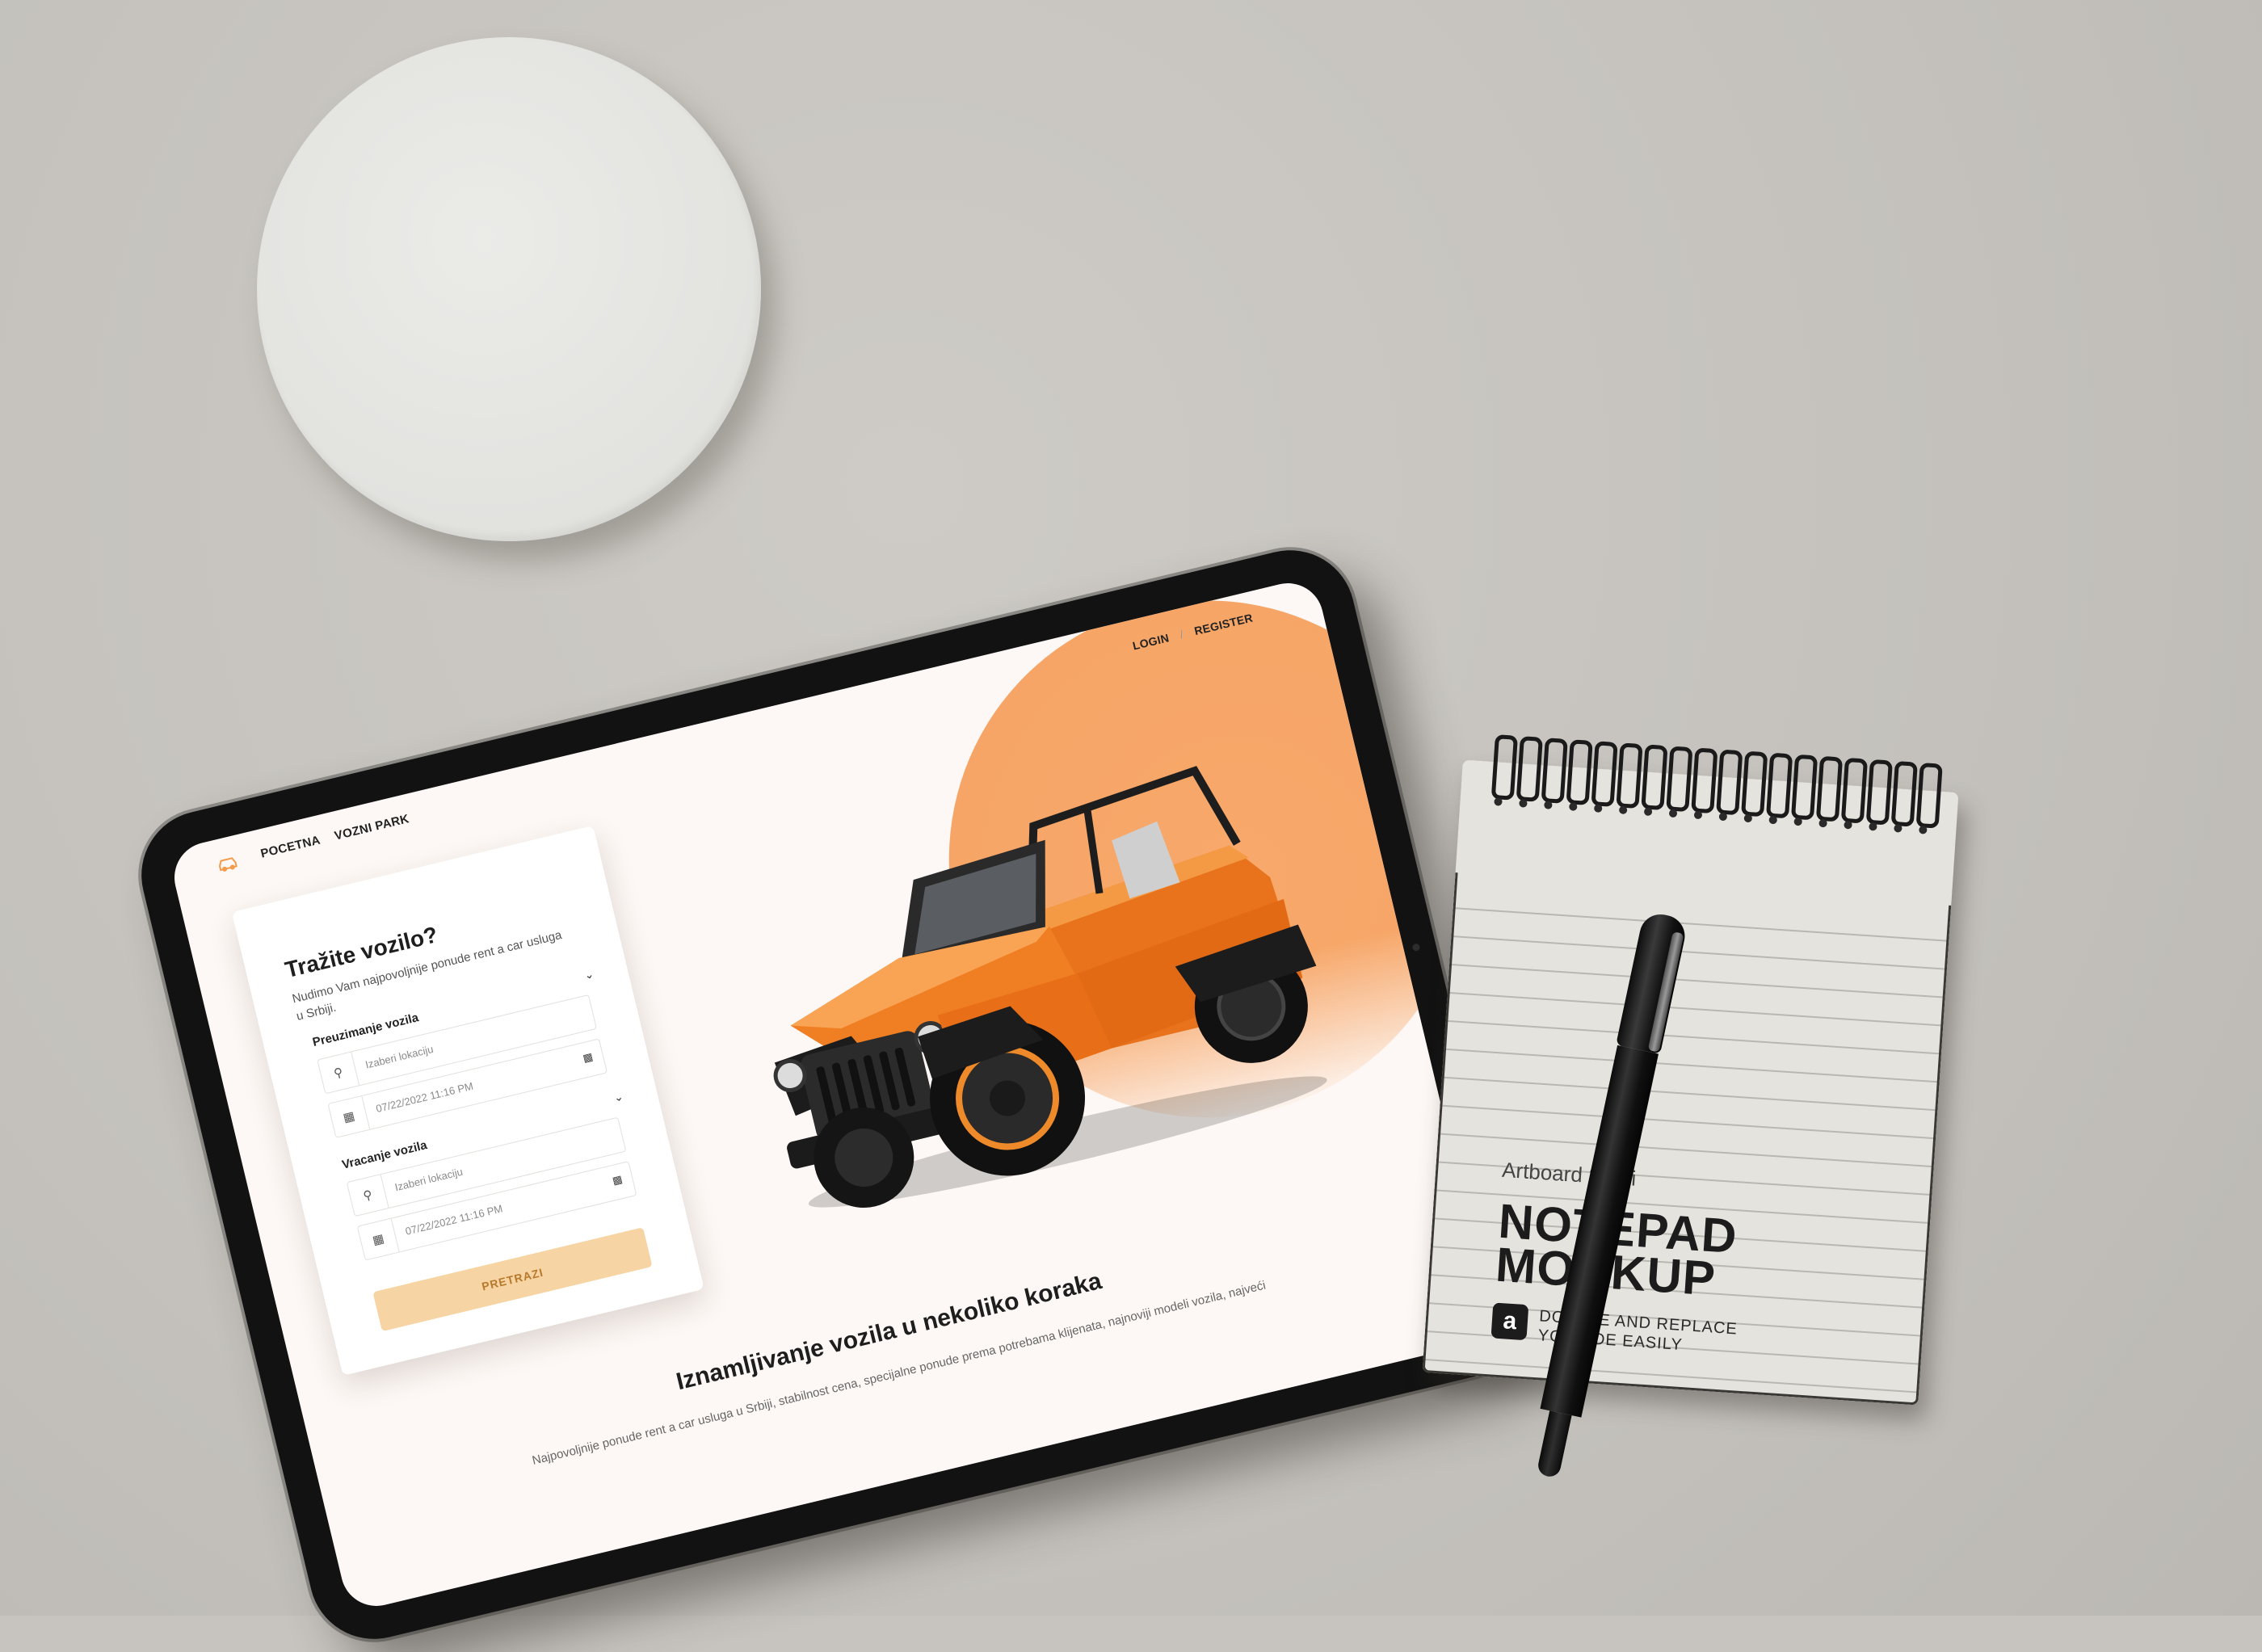 The image size is (2262, 1652). I want to click on login-link: LOGIN, so click(1150, 641).